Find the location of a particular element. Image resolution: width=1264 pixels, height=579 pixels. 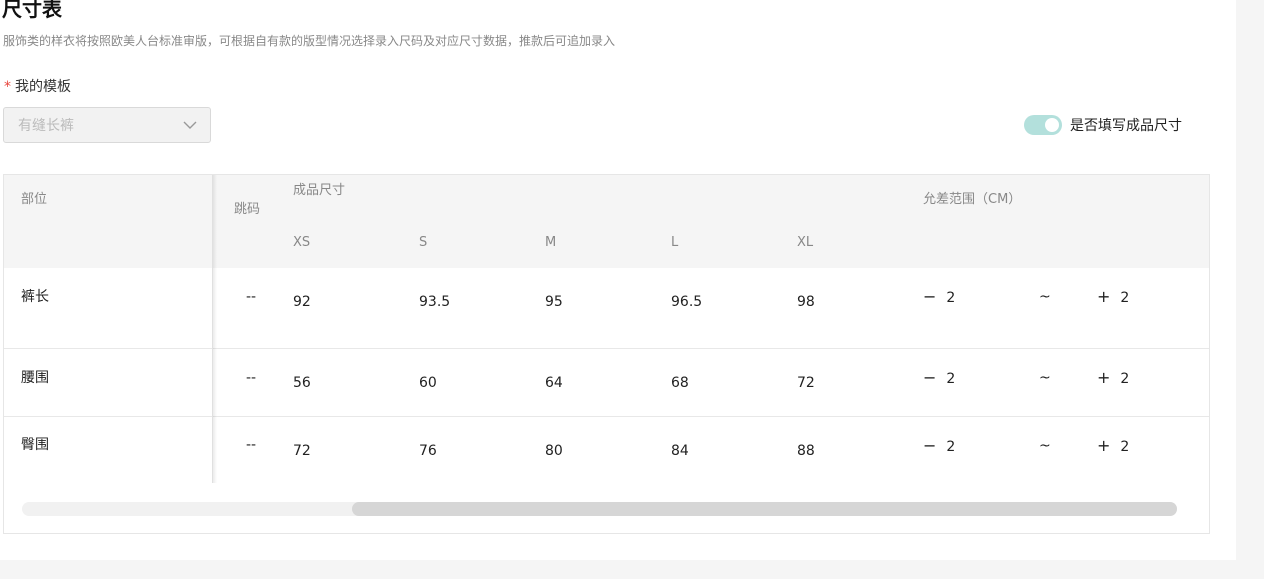

row-value-xs: 56 is located at coordinates (302, 383).